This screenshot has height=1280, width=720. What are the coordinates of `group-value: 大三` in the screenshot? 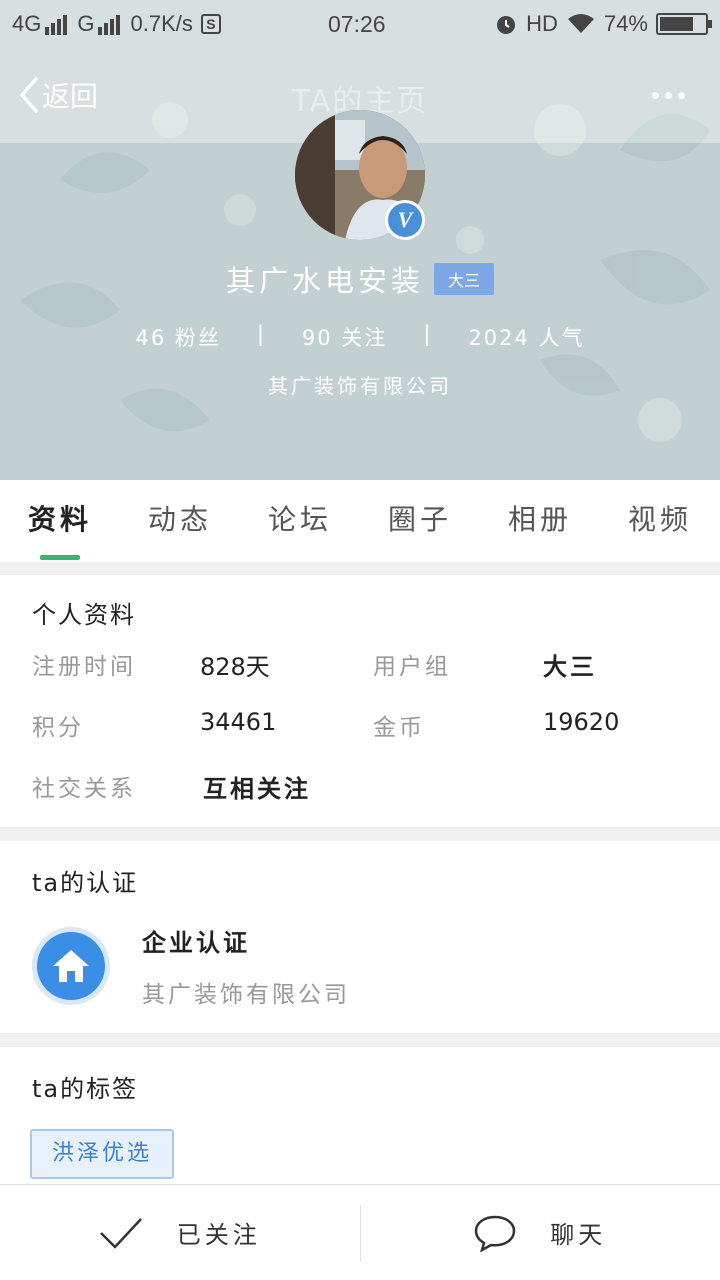 It's located at (570, 667).